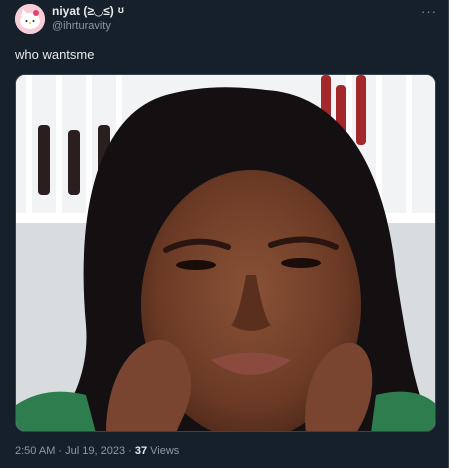 This screenshot has width=449, height=468. I want to click on more-options-icon: ···, so click(429, 11).